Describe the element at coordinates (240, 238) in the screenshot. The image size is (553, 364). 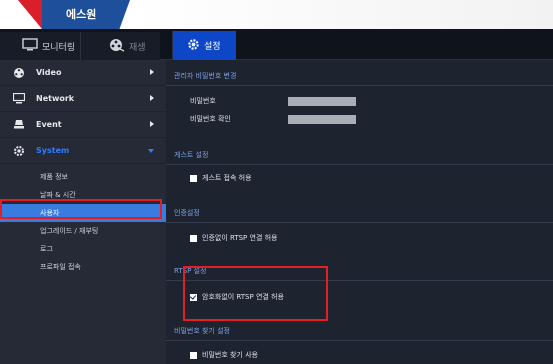
I see `rtsp-no-auth-label: 인증없이 RTSP 연결 허용` at that location.